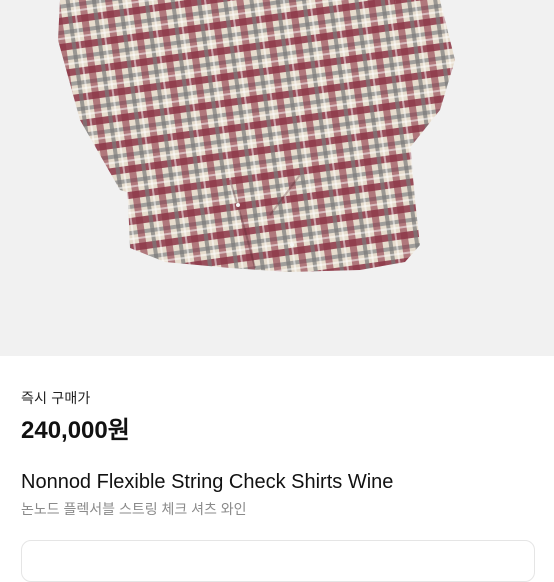 Image resolution: width=554 pixels, height=582 pixels. Describe the element at coordinates (278, 561) in the screenshot. I see `bottom-card` at that location.